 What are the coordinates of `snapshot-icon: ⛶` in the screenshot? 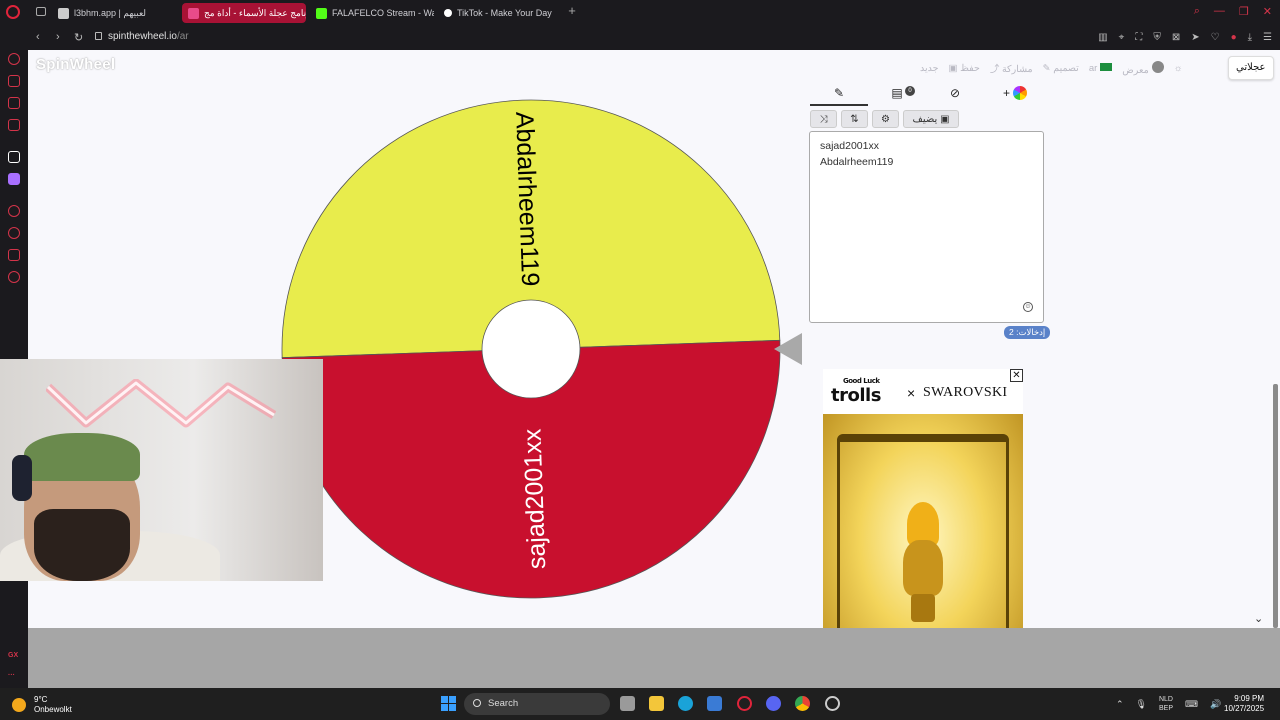 It's located at (1138, 37).